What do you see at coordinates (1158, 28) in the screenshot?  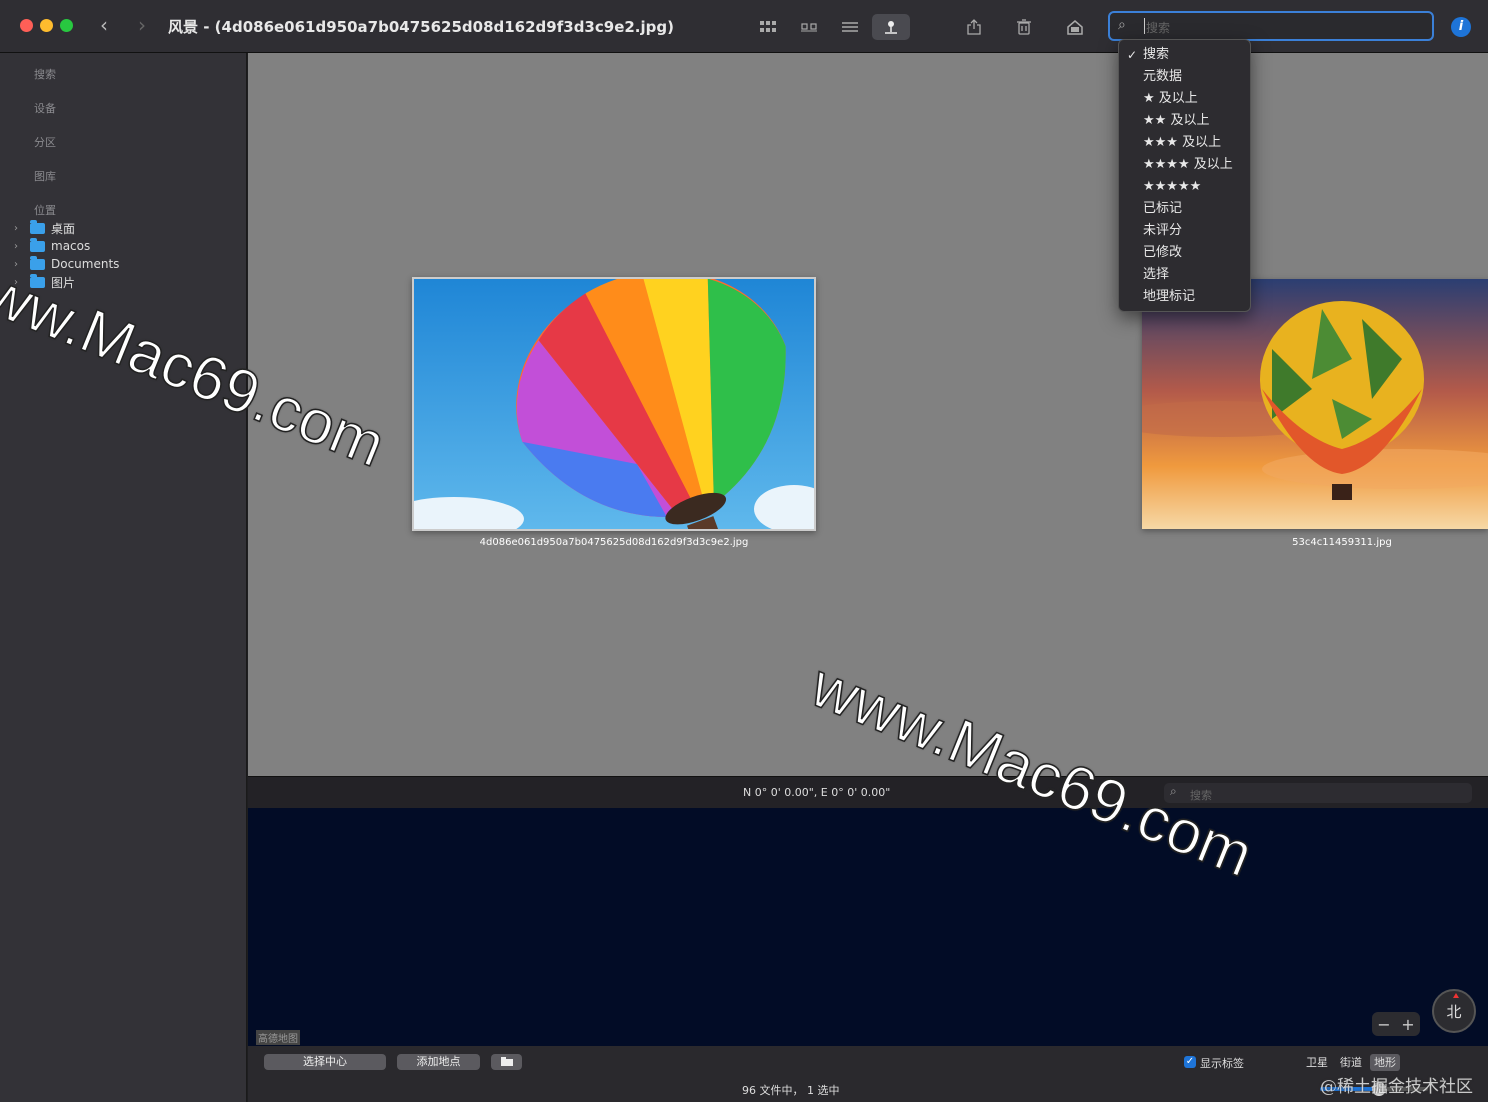 I see `search-placeholder: 搜索` at bounding box center [1158, 28].